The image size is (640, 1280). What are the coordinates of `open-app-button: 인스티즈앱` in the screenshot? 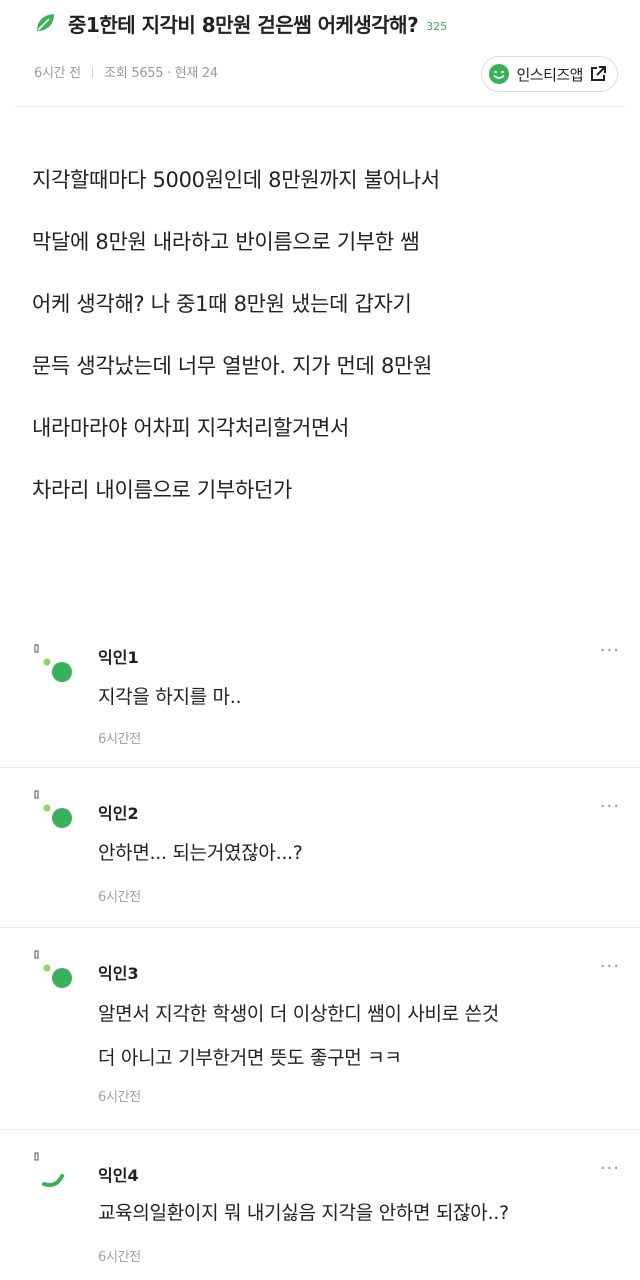 It's located at (549, 74).